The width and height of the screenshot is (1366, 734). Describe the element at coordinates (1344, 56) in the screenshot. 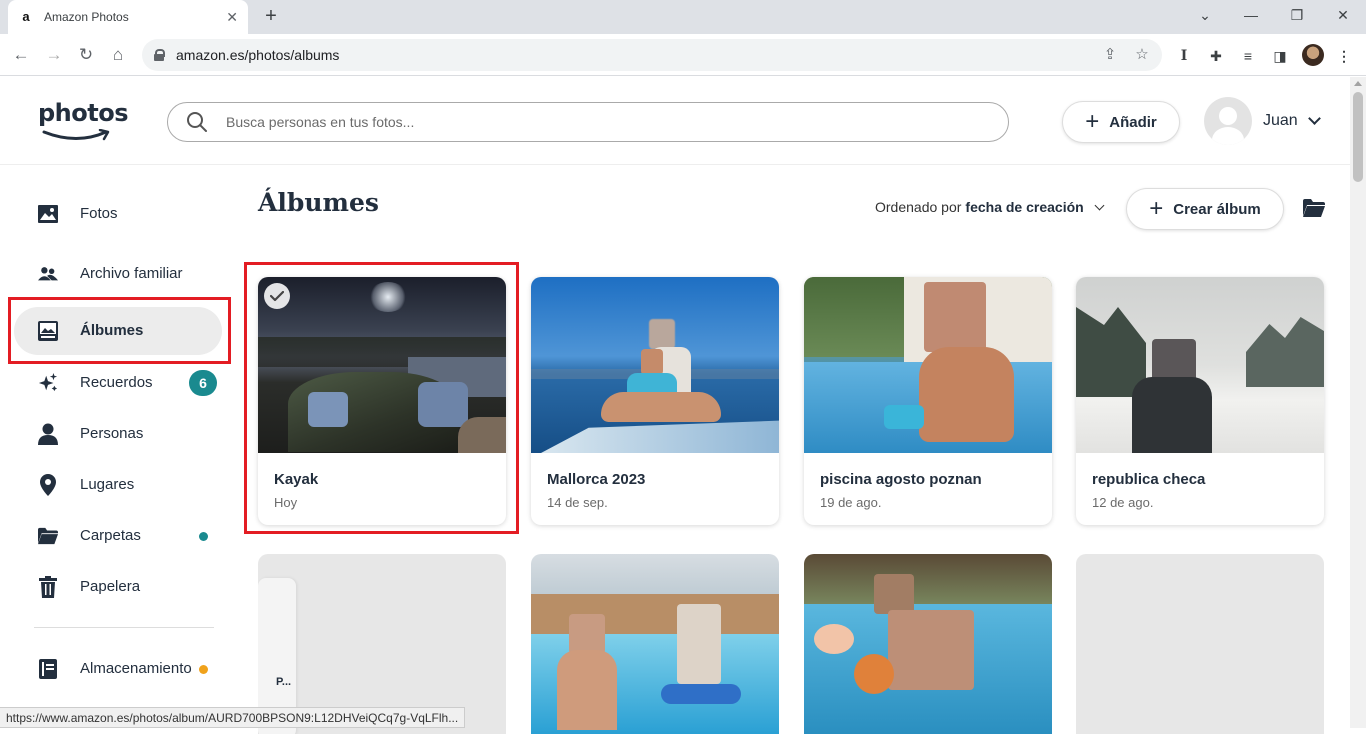

I see `browser-menu-icon: ⋮` at that location.